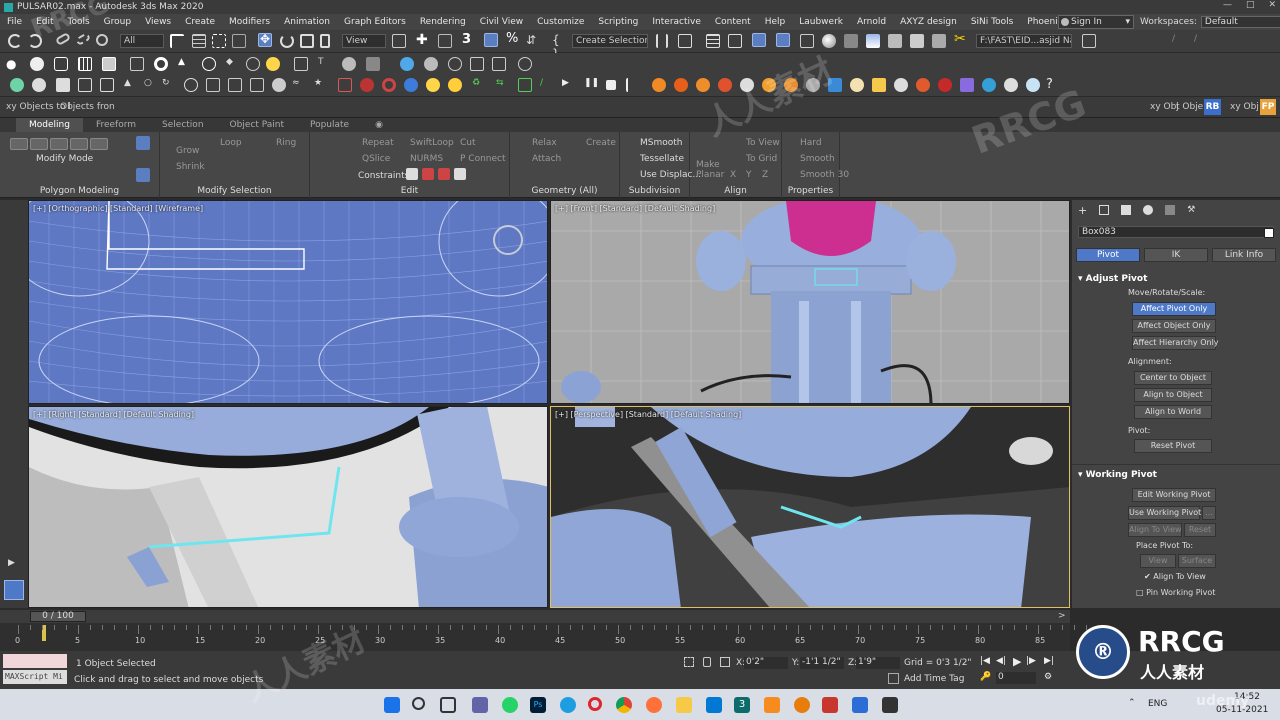 The height and width of the screenshot is (720, 1280). Describe the element at coordinates (775, 22) in the screenshot. I see `menu-help: Help` at that location.